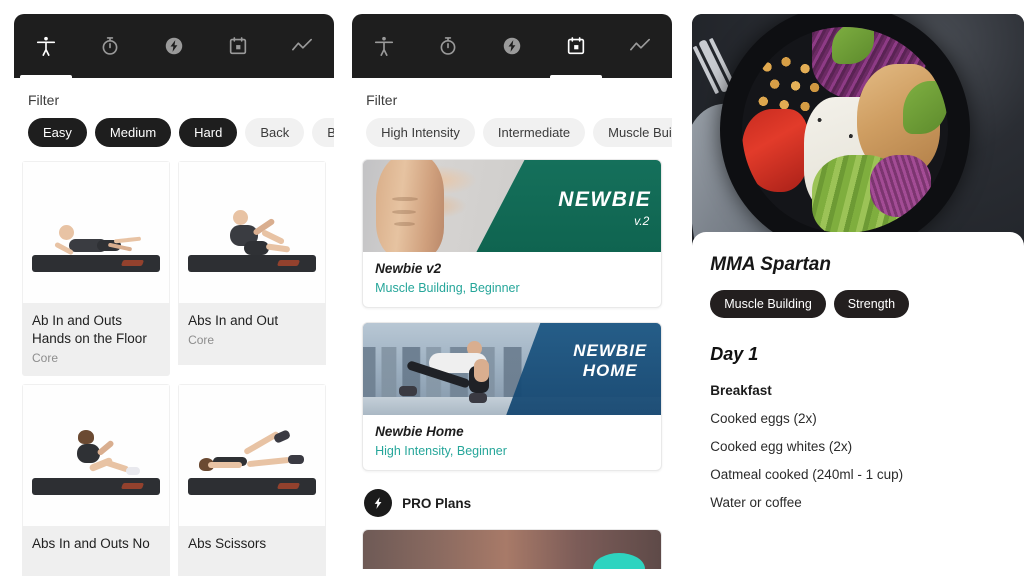  I want to click on exercise-caption: Abs In and Out Core, so click(252, 334).